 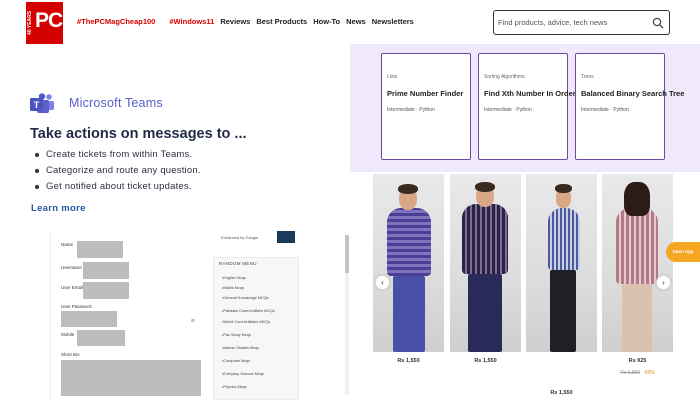 What do you see at coordinates (392, 77) in the screenshot?
I see `card-topic: Lists` at bounding box center [392, 77].